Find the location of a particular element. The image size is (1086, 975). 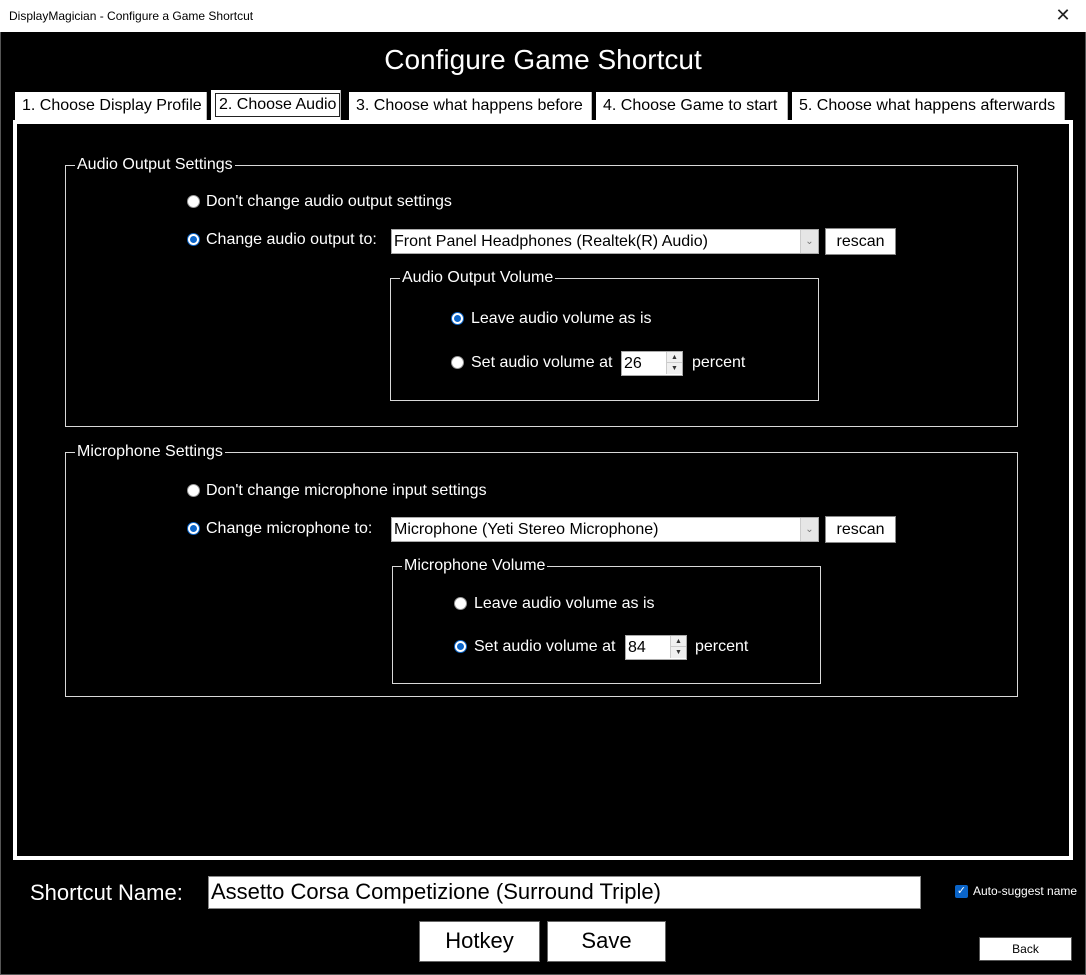

tab-choose-game-to-start: 4. Choose Game to start is located at coordinates (692, 106).